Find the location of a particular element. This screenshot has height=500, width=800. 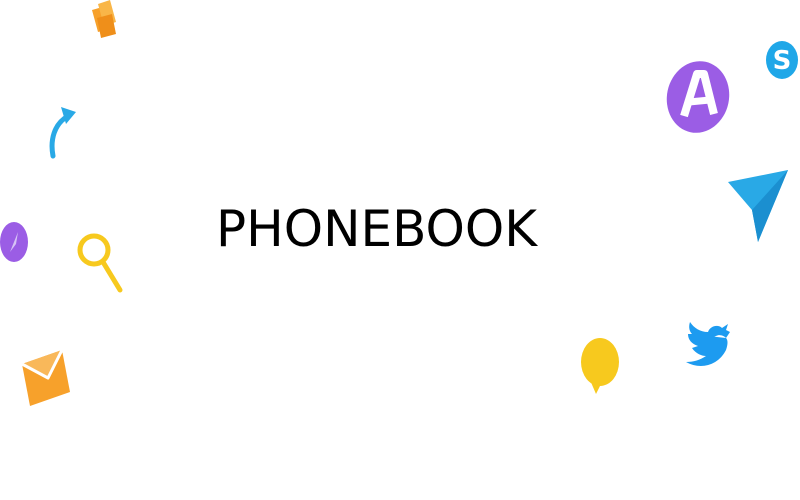

send-icon is located at coordinates (758, 206).